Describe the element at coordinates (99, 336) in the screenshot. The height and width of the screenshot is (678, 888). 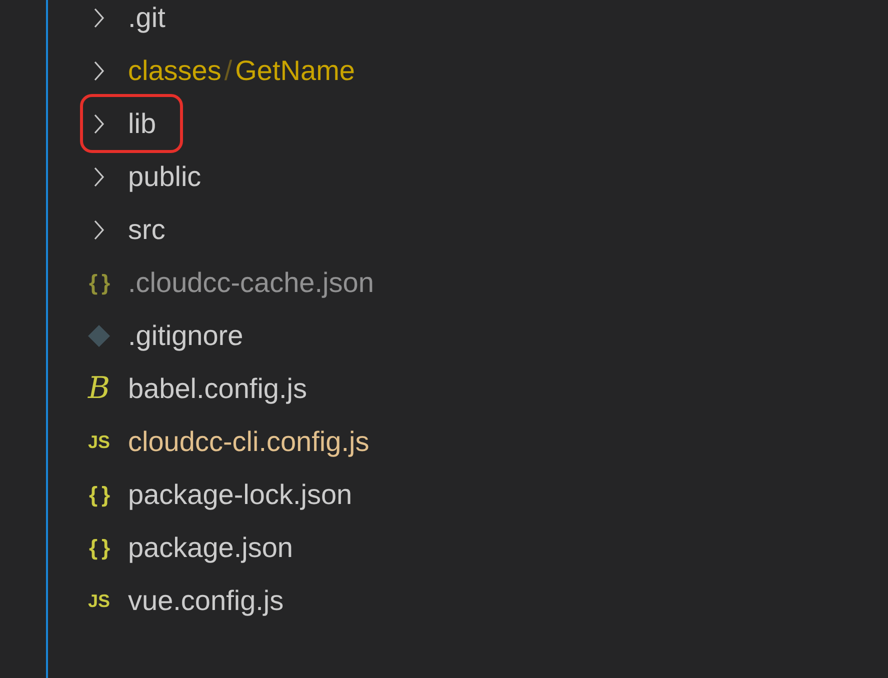
I see `git-diamond-icon` at that location.